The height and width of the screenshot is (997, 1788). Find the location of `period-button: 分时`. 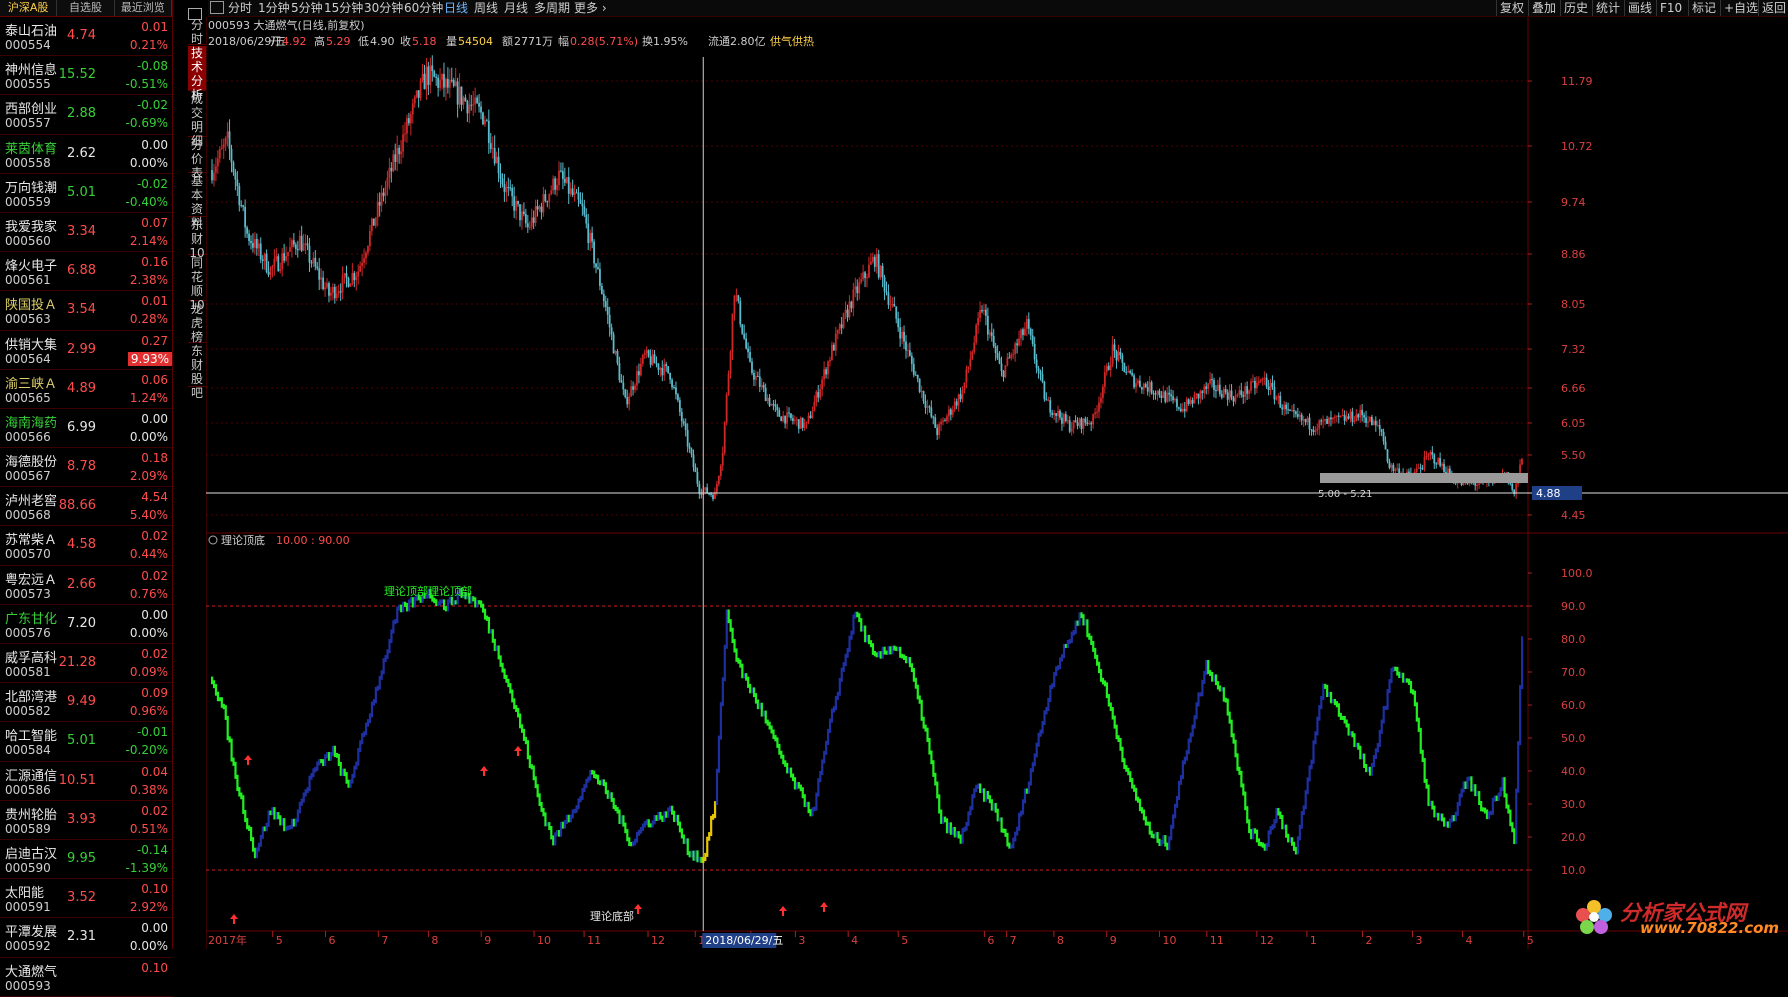

period-button: 分时 is located at coordinates (240, 8).